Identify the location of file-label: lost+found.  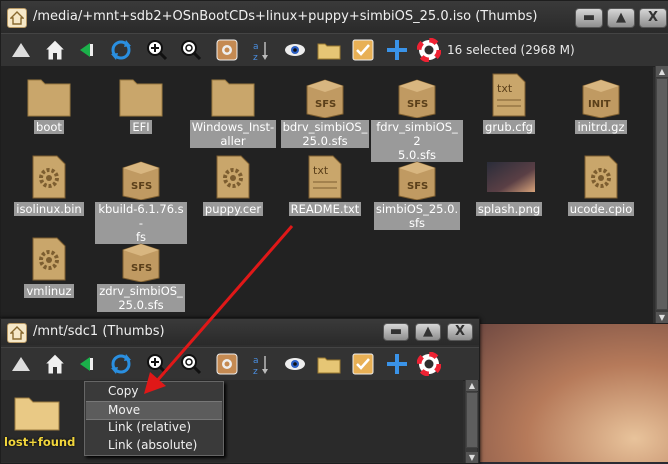
(40, 442).